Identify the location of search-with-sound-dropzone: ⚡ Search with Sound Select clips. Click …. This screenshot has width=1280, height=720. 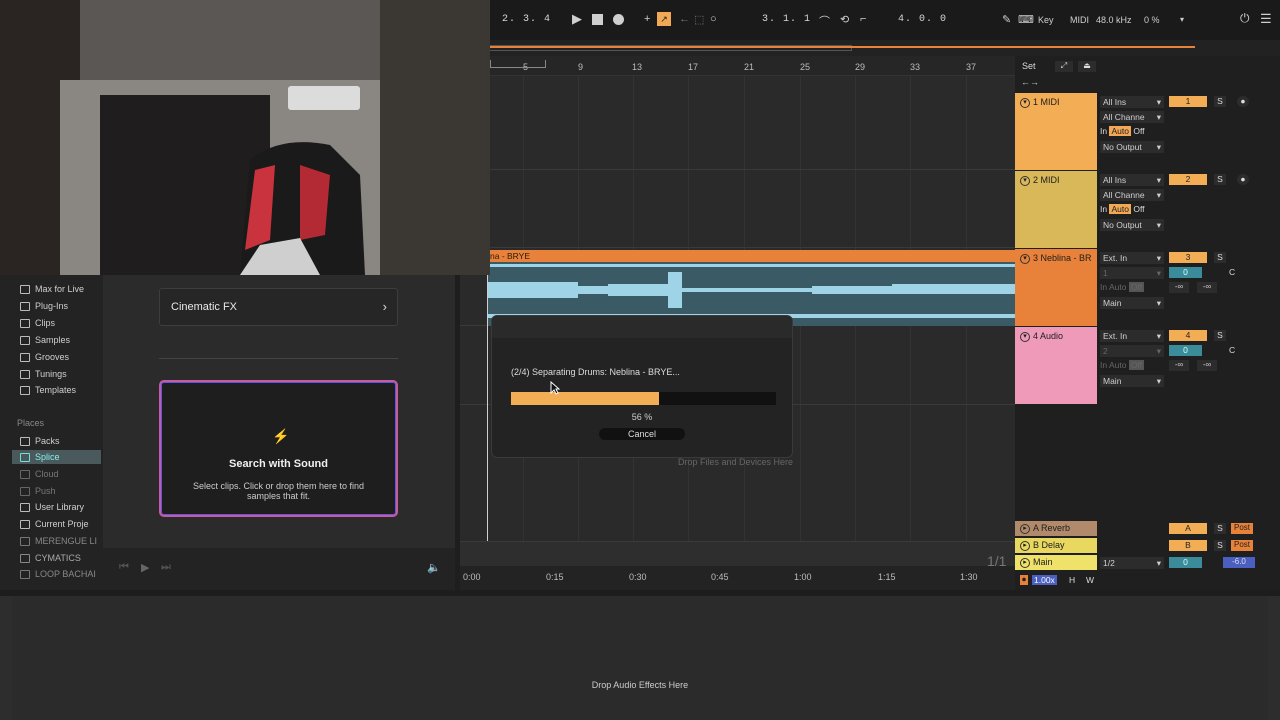
(278, 448).